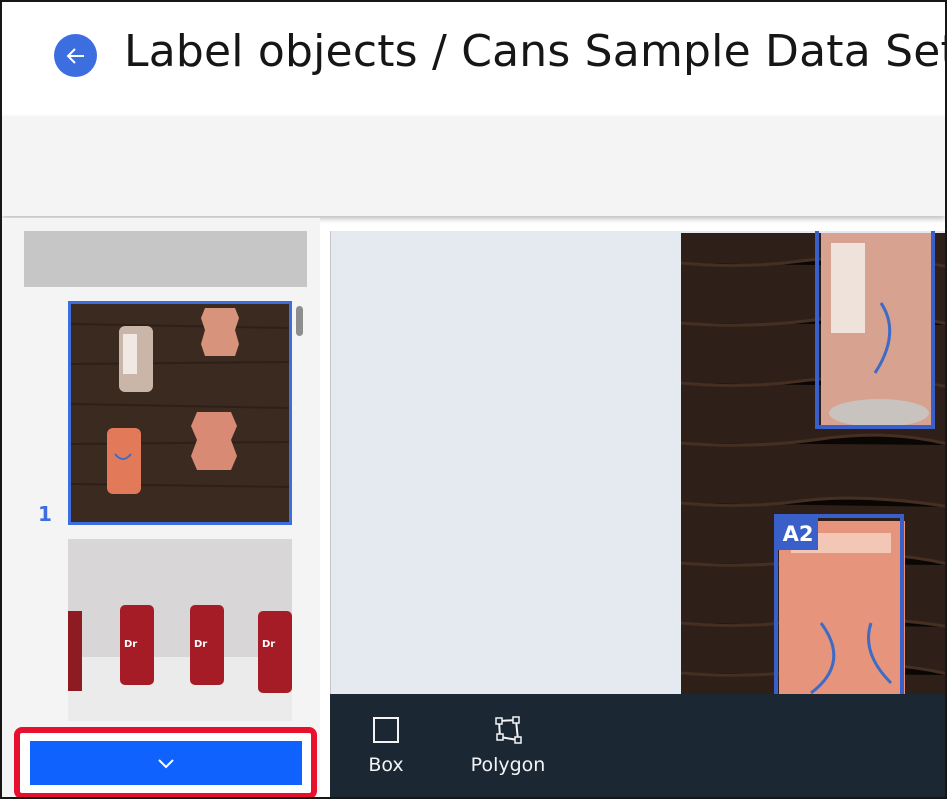 The width and height of the screenshot is (947, 799). What do you see at coordinates (508, 746) in the screenshot?
I see `polygon-tool-button: Polygon` at bounding box center [508, 746].